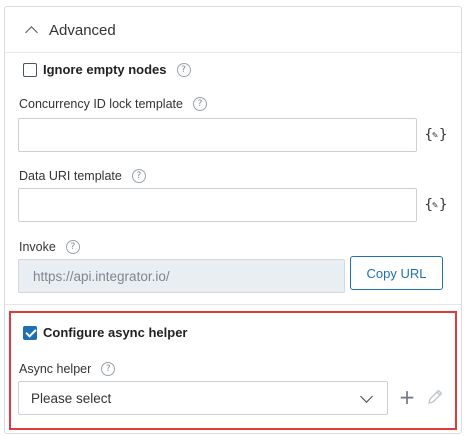  I want to click on invoke-url-field: https://api.integrator.io/, so click(181, 276).